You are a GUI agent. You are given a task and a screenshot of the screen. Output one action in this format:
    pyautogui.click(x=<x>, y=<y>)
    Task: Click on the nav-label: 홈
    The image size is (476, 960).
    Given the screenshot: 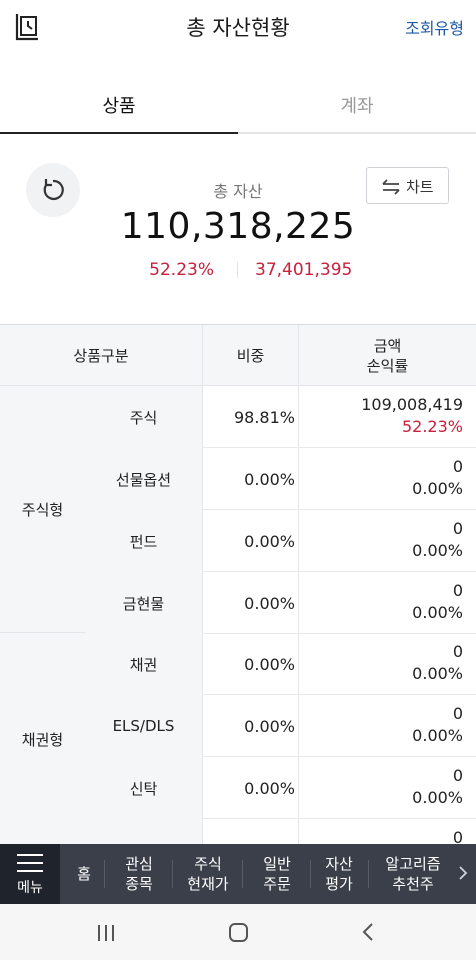 What is the action you would take?
    pyautogui.click(x=84, y=874)
    